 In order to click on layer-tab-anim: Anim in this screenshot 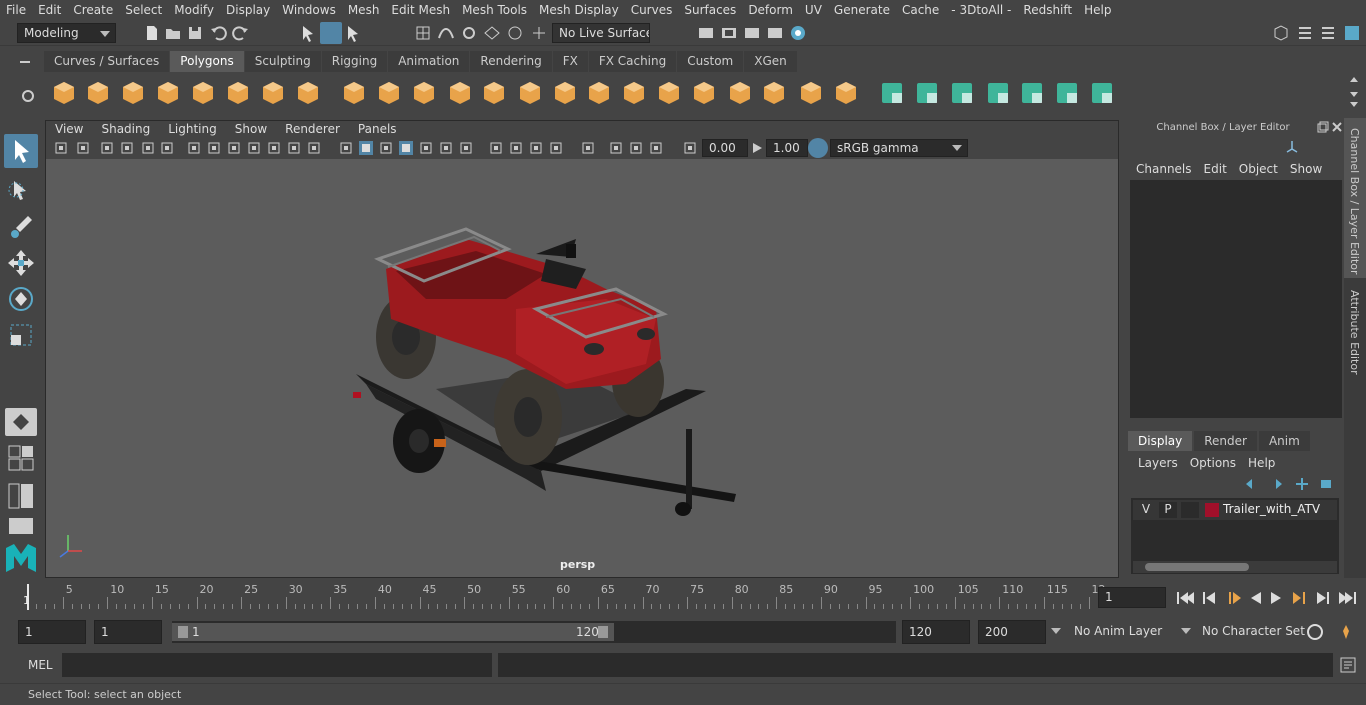, I will do `click(1284, 441)`.